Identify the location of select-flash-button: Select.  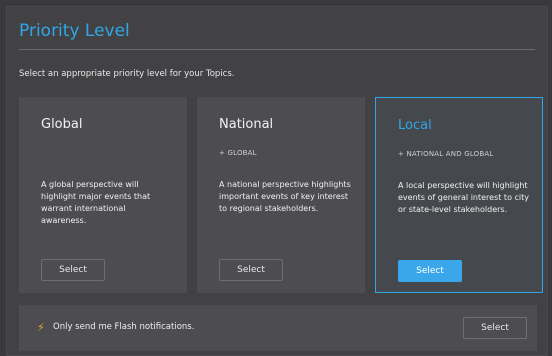
(495, 328).